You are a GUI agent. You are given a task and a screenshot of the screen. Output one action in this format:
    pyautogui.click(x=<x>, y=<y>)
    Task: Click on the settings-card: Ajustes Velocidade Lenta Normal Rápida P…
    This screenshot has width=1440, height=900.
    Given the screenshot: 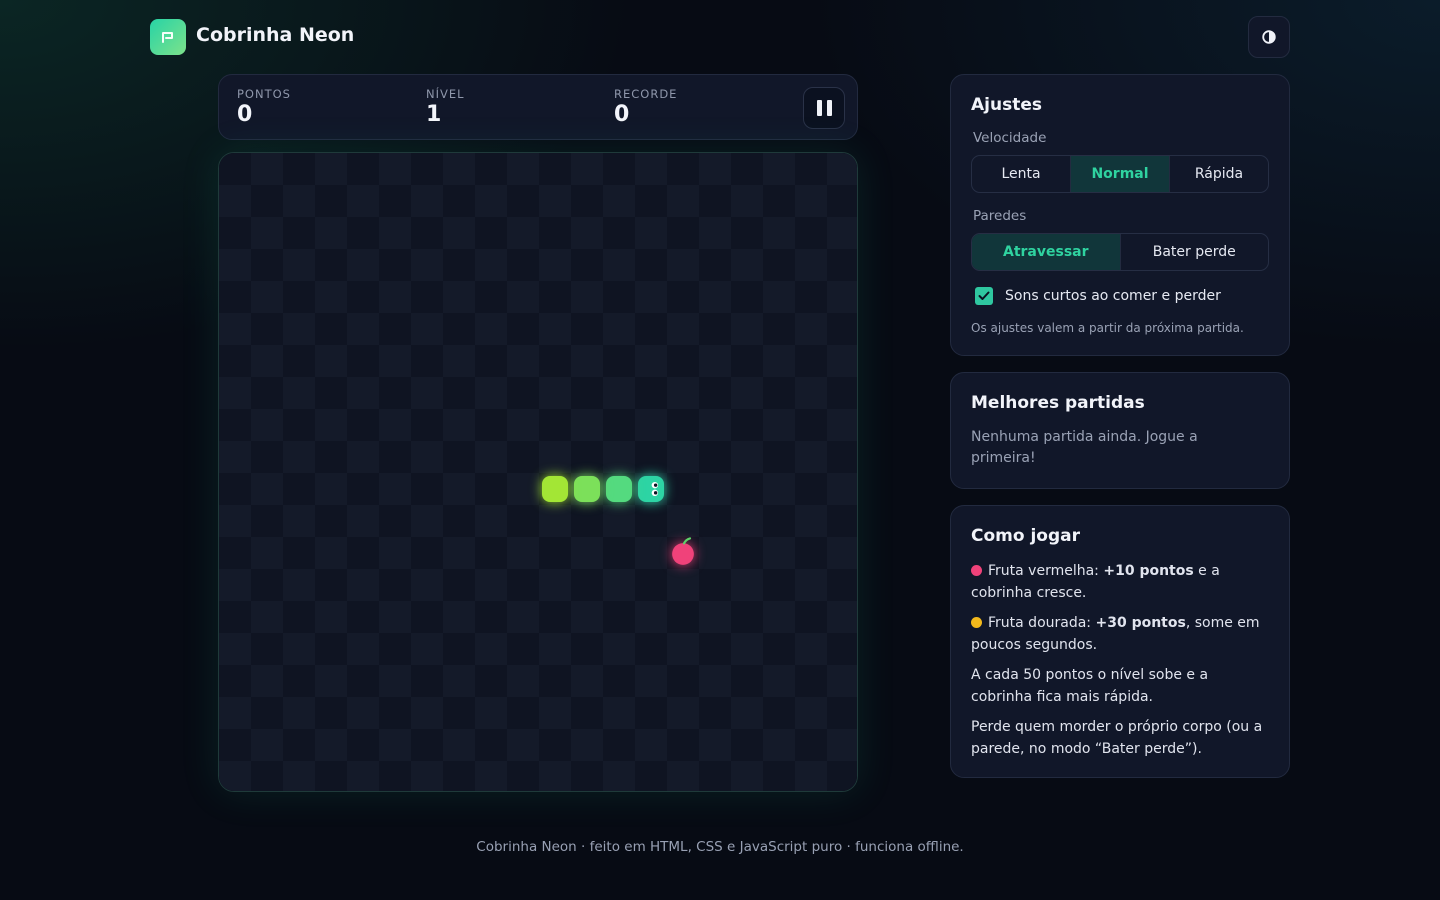 What is the action you would take?
    pyautogui.click(x=1120, y=215)
    